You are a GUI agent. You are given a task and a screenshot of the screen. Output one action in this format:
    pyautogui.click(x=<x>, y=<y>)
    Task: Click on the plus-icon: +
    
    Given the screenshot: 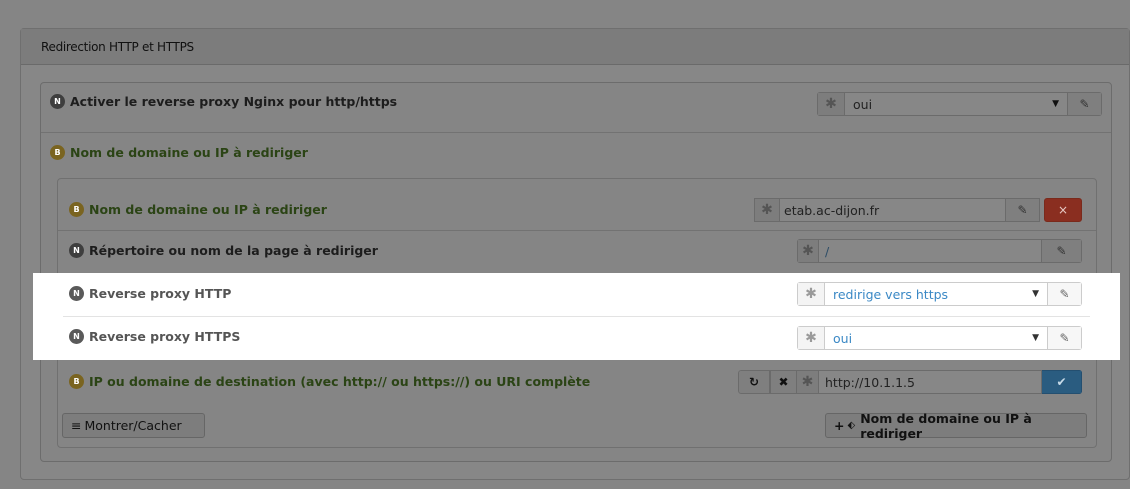 What is the action you would take?
    pyautogui.click(x=839, y=425)
    